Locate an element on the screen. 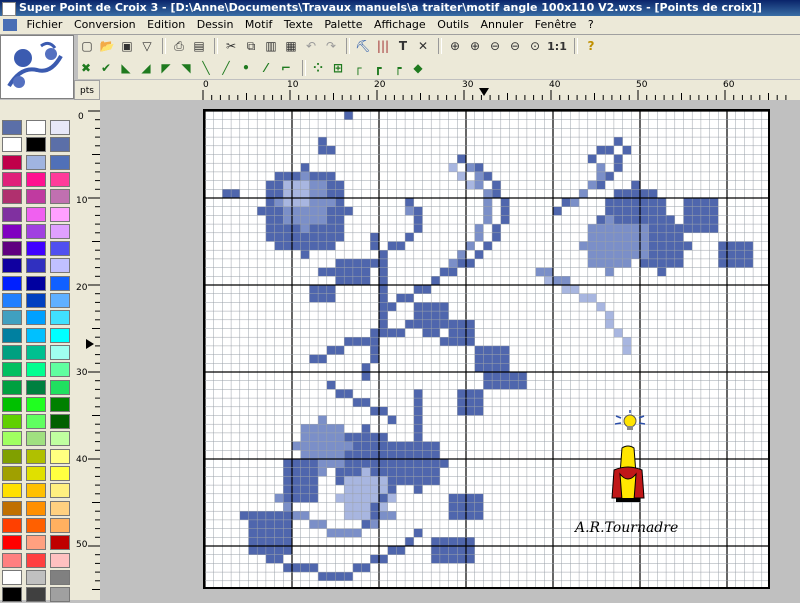 The height and width of the screenshot is (603, 800). brush-icon: ⛏ is located at coordinates (363, 46).